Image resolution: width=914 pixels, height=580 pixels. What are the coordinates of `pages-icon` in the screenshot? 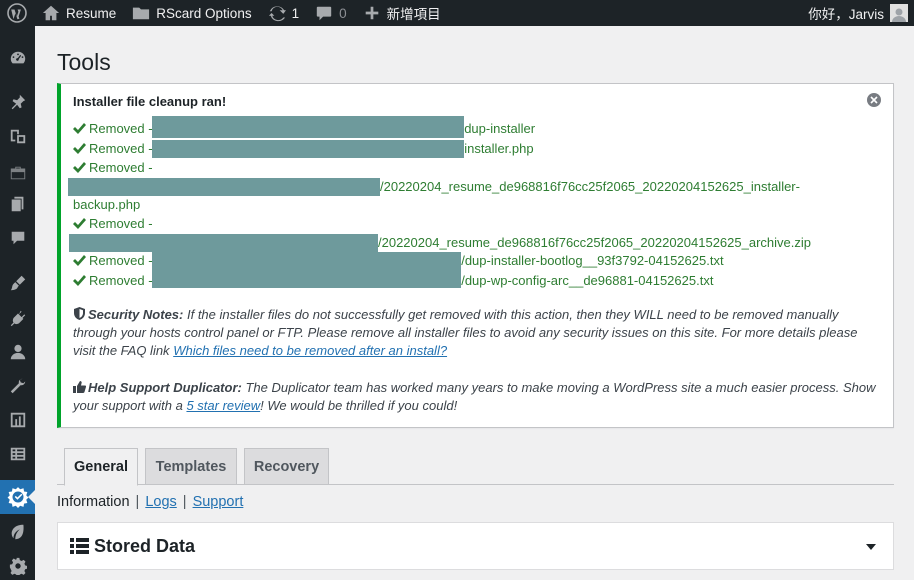 It's located at (17, 204).